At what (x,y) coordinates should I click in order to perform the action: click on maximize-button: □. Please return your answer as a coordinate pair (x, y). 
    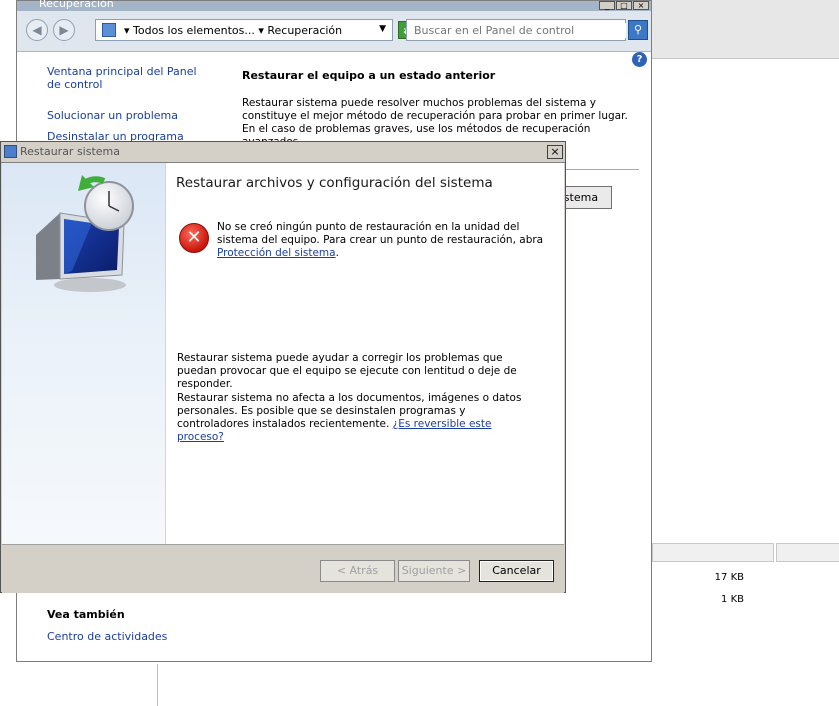
    Looking at the image, I should click on (624, 5).